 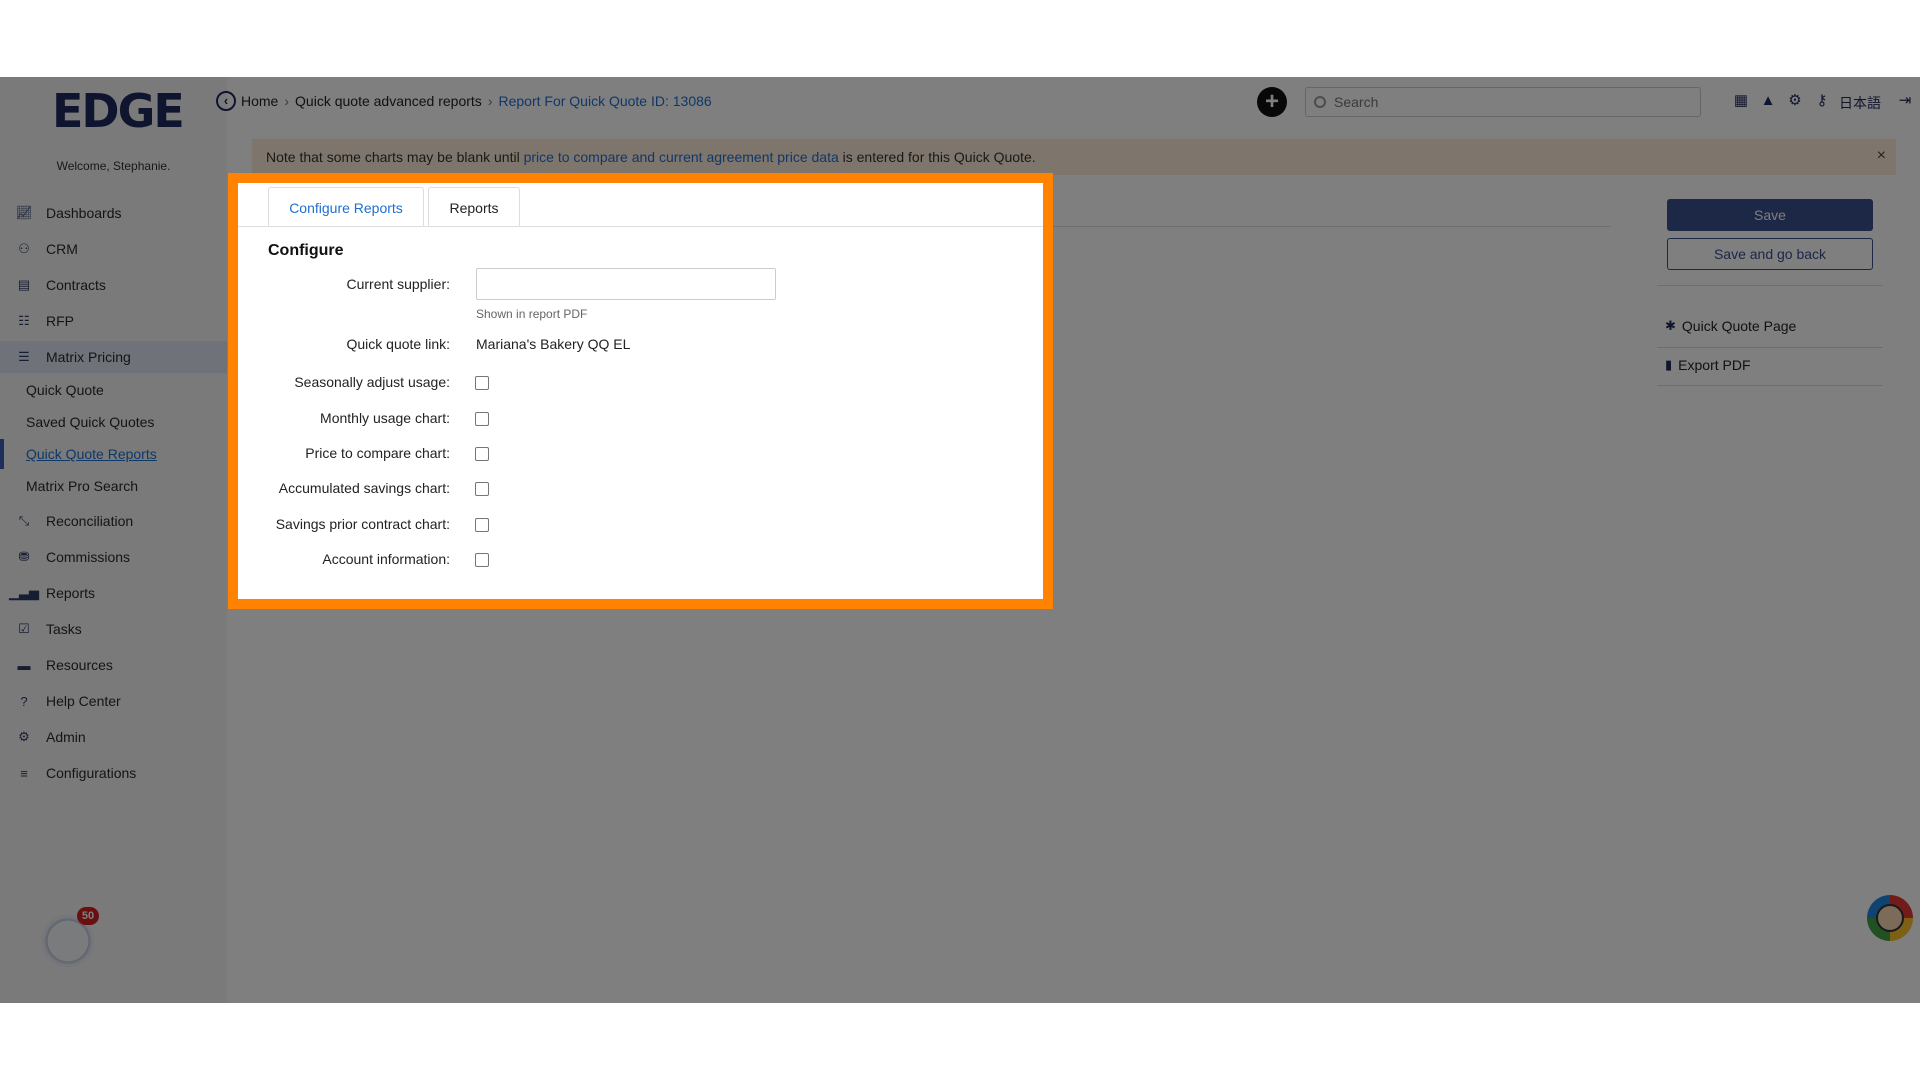 I want to click on price-to-compare-chart-checkbox, so click(x=482, y=454).